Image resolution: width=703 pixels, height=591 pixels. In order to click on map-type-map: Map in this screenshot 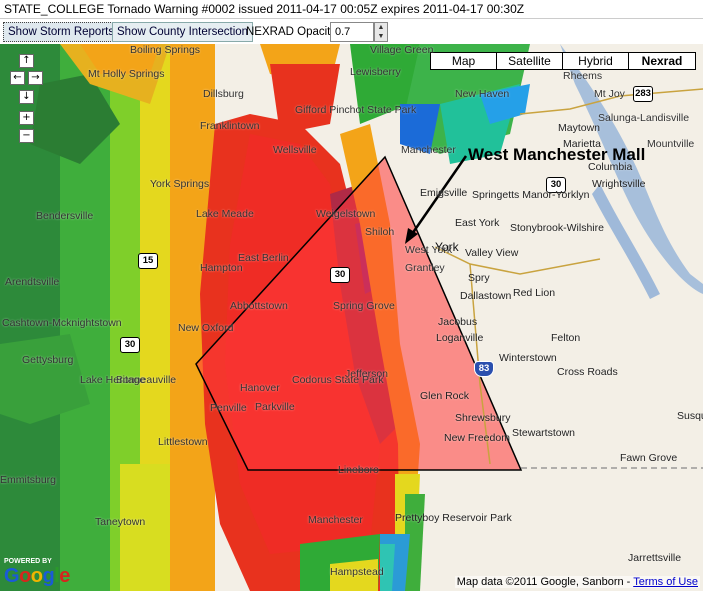, I will do `click(463, 61)`.